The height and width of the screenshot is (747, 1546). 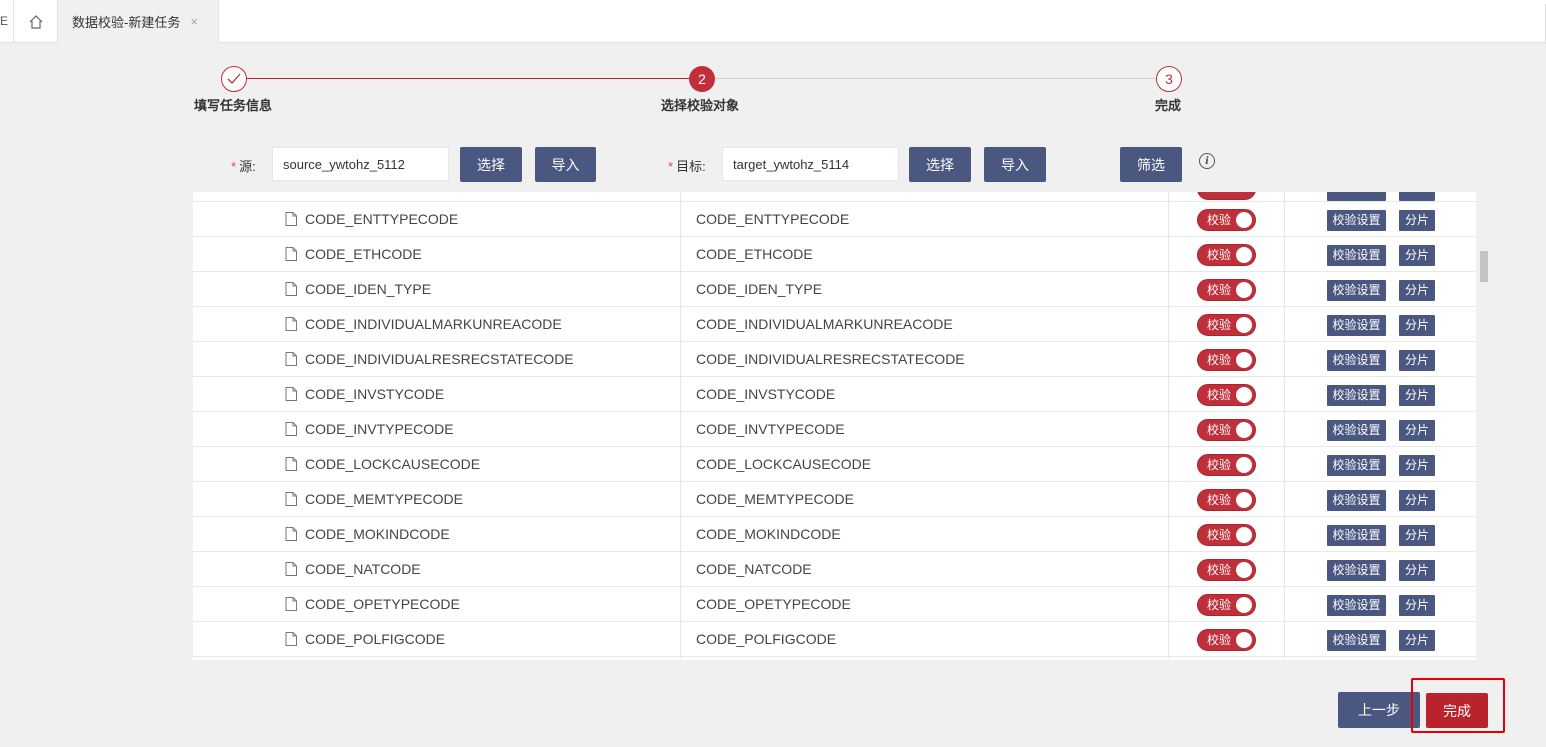 What do you see at coordinates (834, 394) in the screenshot?
I see `table-row: CODE_INVSTYCODE CODE_INVSTYCODE 校验 校验设置 分片` at bounding box center [834, 394].